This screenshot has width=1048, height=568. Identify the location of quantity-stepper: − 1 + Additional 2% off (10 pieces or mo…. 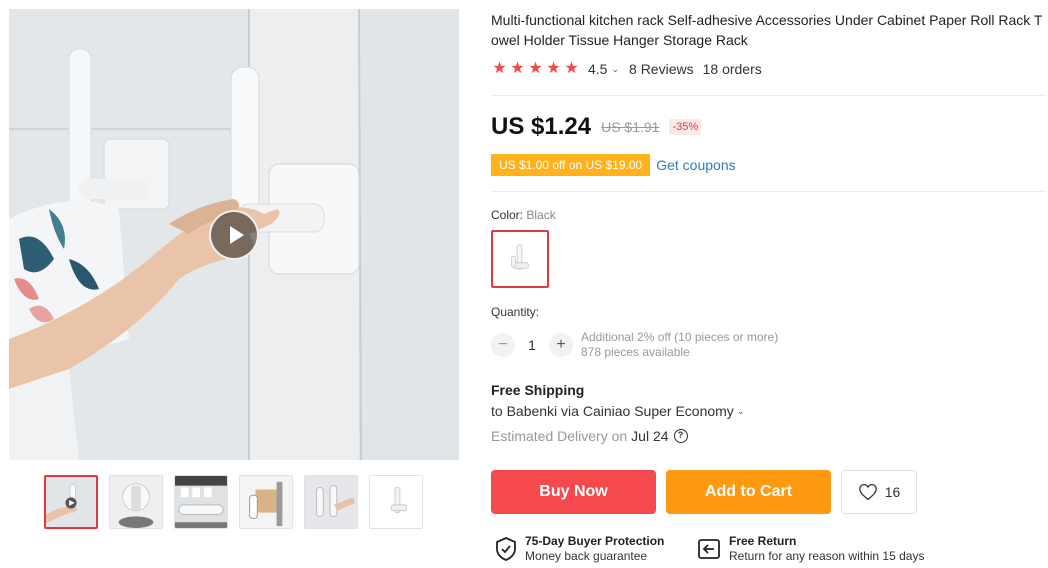
(634, 345).